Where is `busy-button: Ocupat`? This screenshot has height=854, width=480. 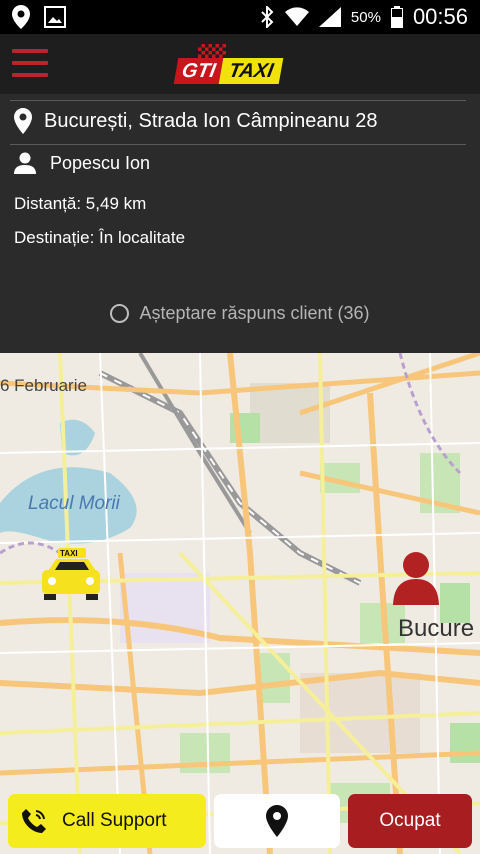
busy-button: Ocupat is located at coordinates (410, 821).